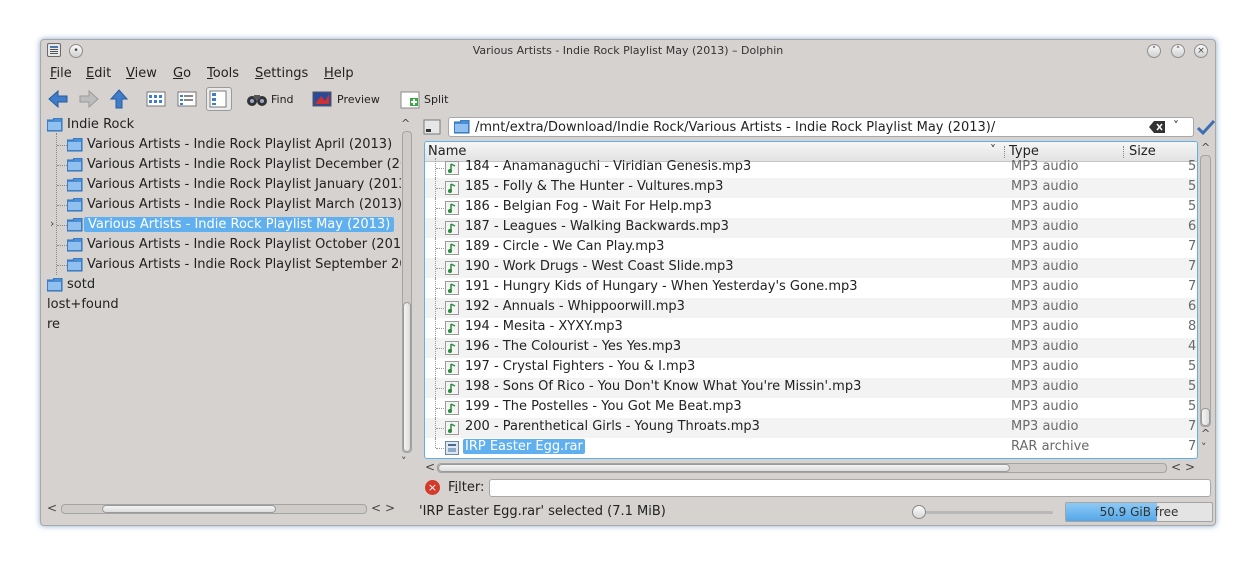 Image resolution: width=1255 pixels, height=567 pixels. What do you see at coordinates (432, 127) in the screenshot?
I see `places-icon` at bounding box center [432, 127].